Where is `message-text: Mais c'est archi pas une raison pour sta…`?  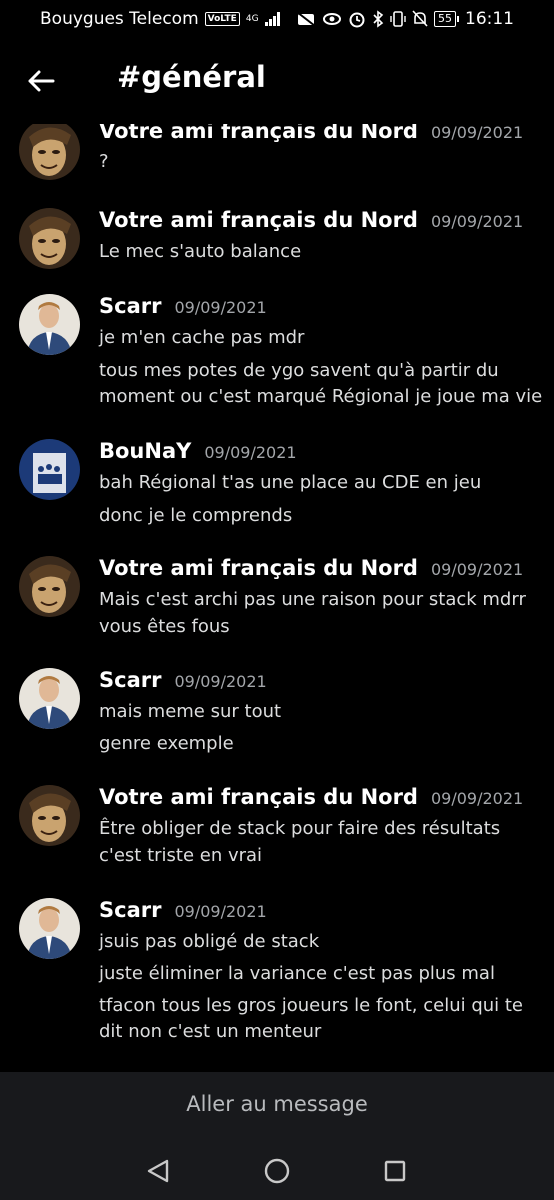
message-text: Mais c'est archi pas une raison pour sta… is located at coordinates (312, 599).